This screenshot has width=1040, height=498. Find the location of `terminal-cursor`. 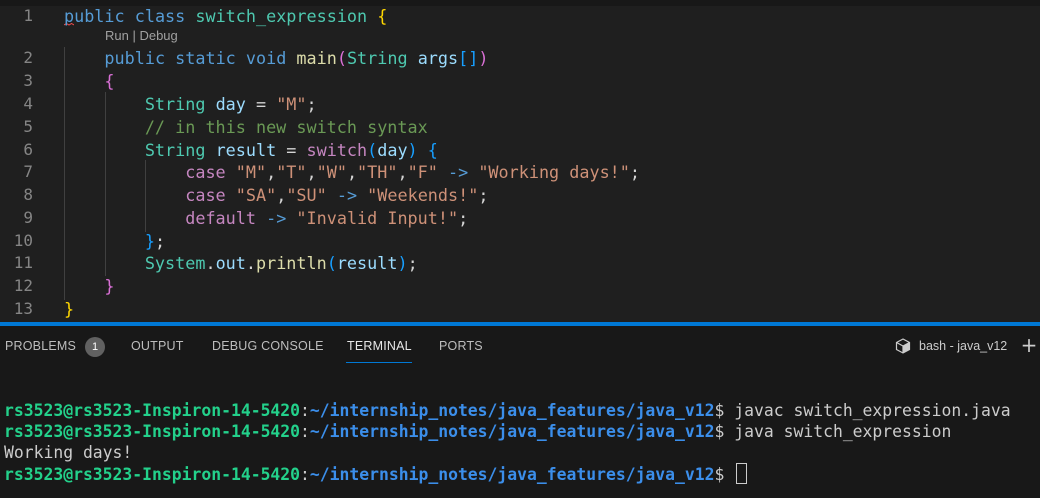

terminal-cursor is located at coordinates (742, 473).